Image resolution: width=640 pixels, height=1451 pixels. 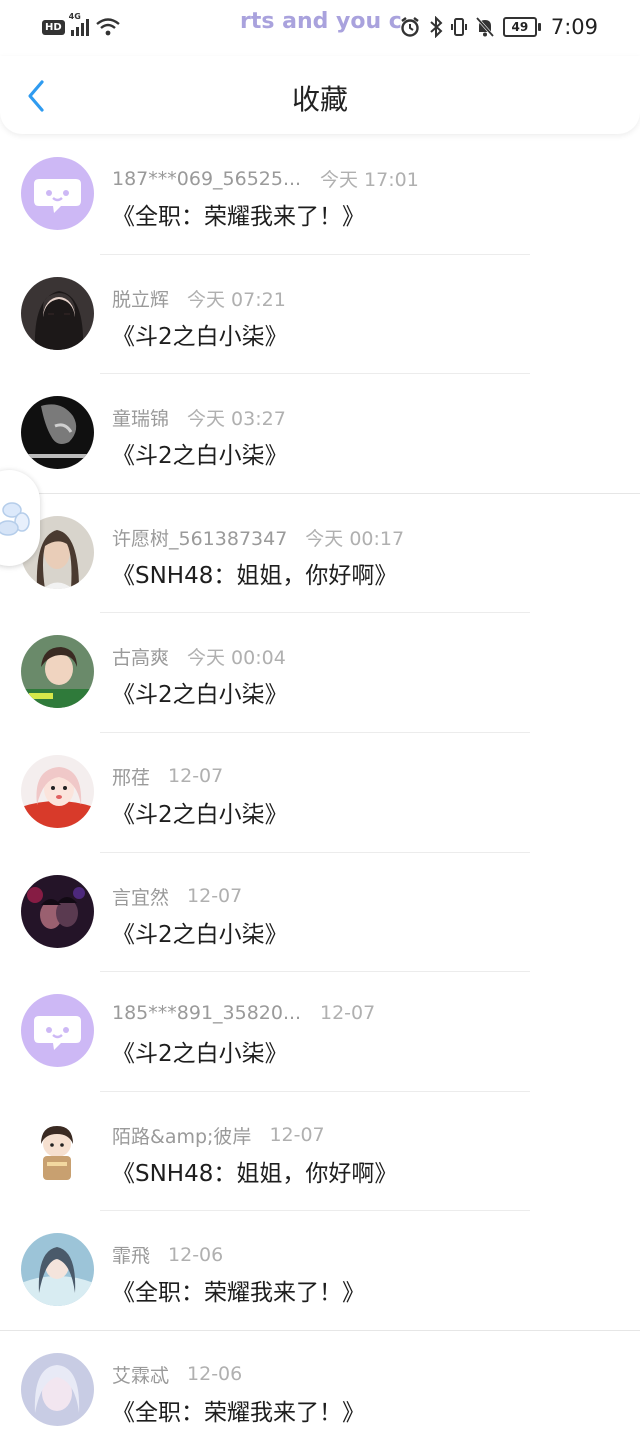 I want to click on list-item: 187***069_56525... 今天 17:01 《全职：荣耀我来了！》, so click(x=320, y=195).